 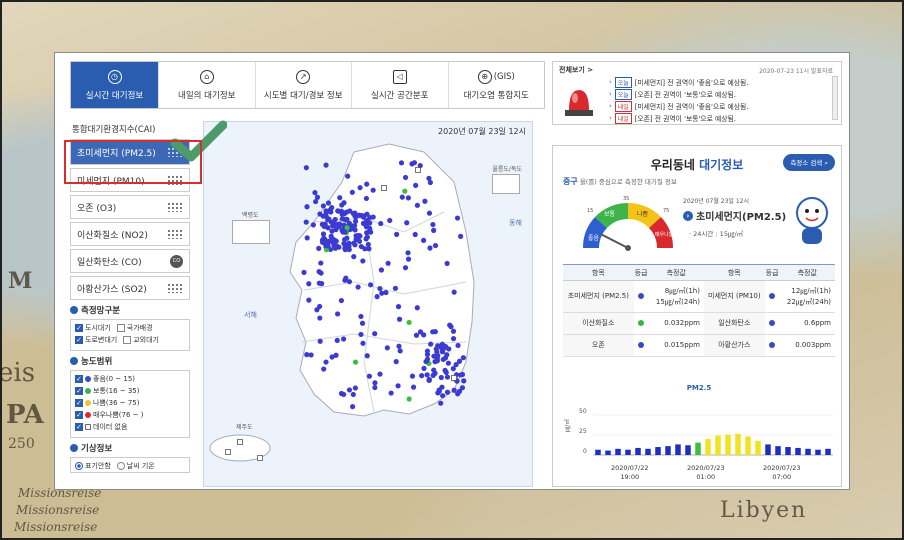 What do you see at coordinates (719, 118) in the screenshot?
I see `notice-item: › 내일 [오존] 전 권역이 '보통'으로 예상됨.` at bounding box center [719, 118].